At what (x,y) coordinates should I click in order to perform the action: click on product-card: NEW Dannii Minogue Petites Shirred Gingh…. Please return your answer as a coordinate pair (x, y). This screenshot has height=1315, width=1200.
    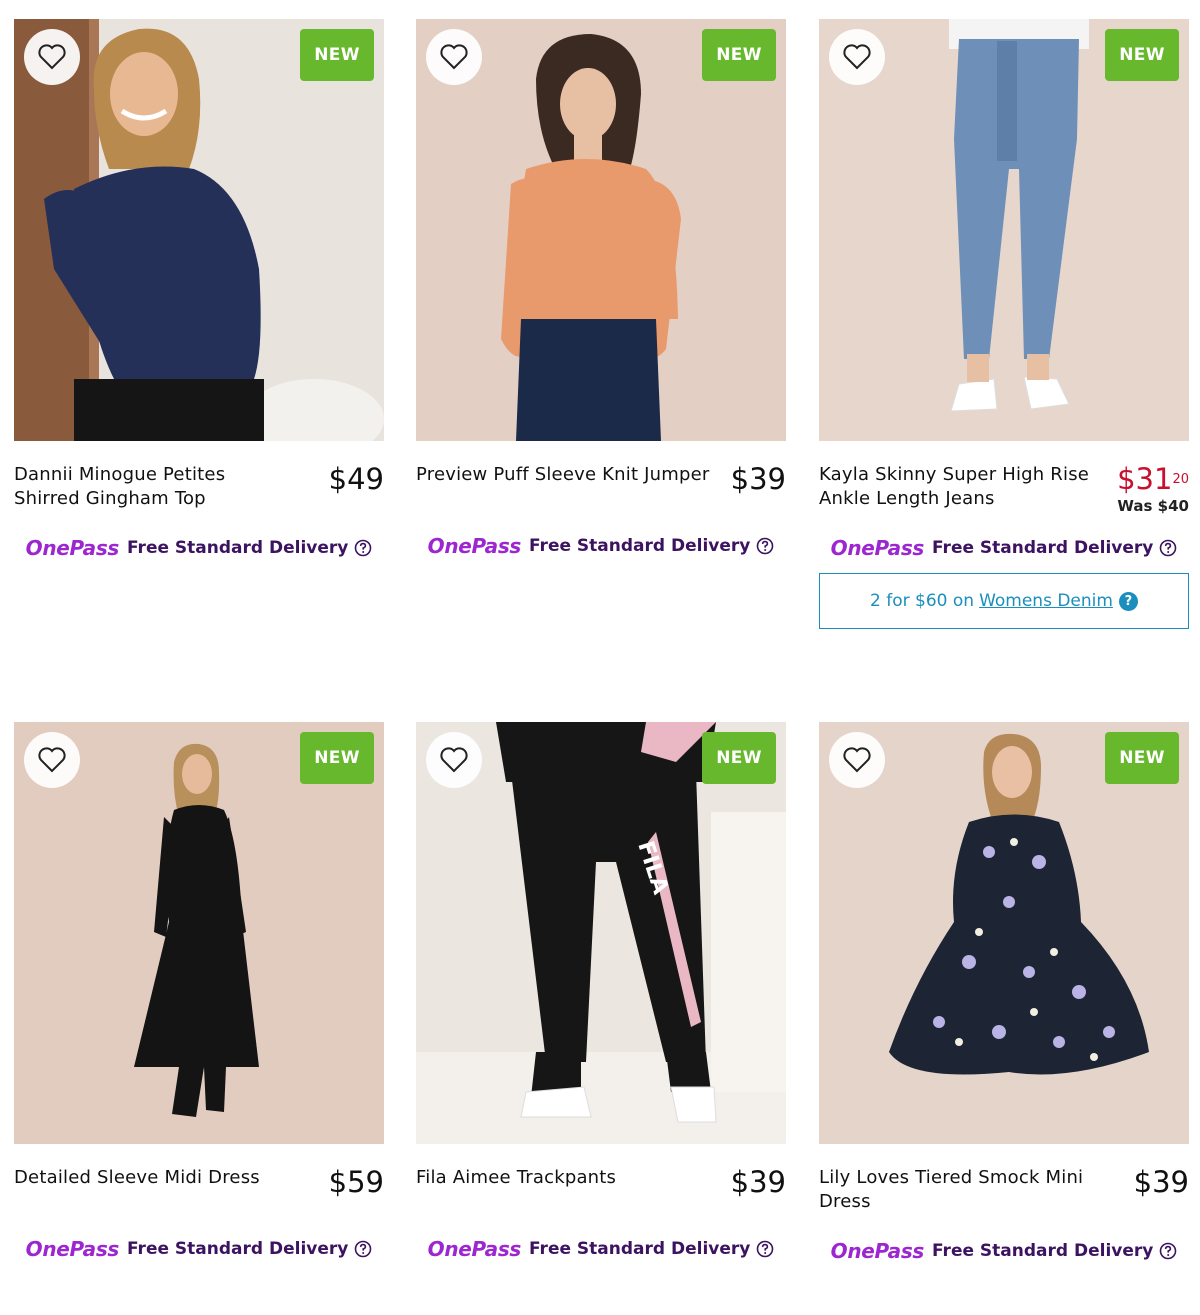
    Looking at the image, I should click on (199, 290).